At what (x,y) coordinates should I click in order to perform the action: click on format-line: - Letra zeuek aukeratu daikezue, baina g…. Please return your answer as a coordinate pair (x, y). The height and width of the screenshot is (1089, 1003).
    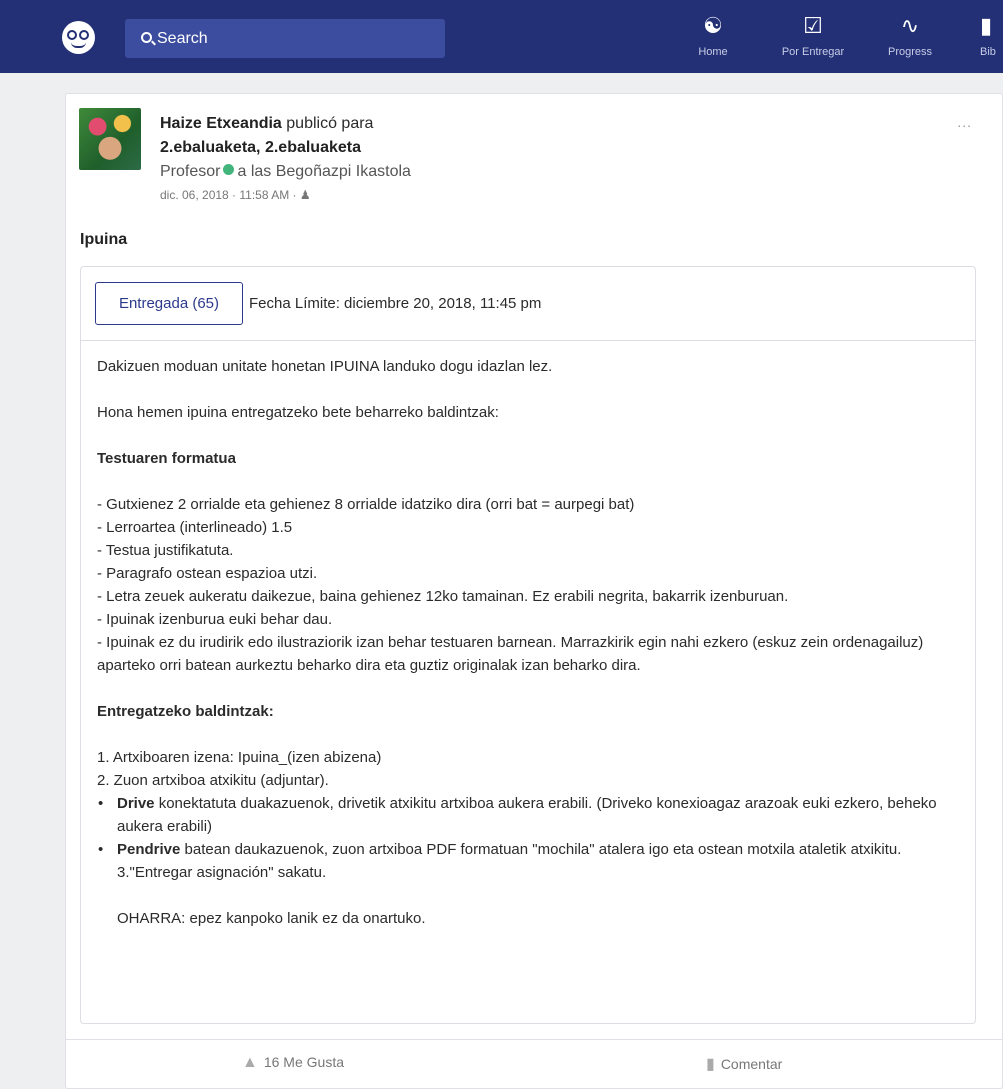
    Looking at the image, I should click on (443, 596).